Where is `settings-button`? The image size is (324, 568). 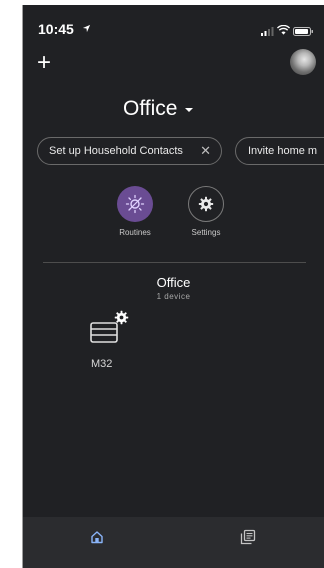 settings-button is located at coordinates (206, 204).